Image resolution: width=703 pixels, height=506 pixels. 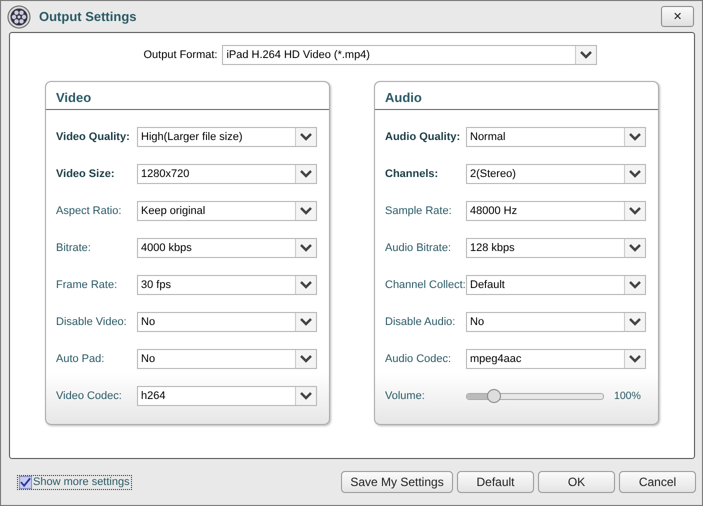 What do you see at coordinates (397, 482) in the screenshot?
I see `dialog-button: Save My Settings` at bounding box center [397, 482].